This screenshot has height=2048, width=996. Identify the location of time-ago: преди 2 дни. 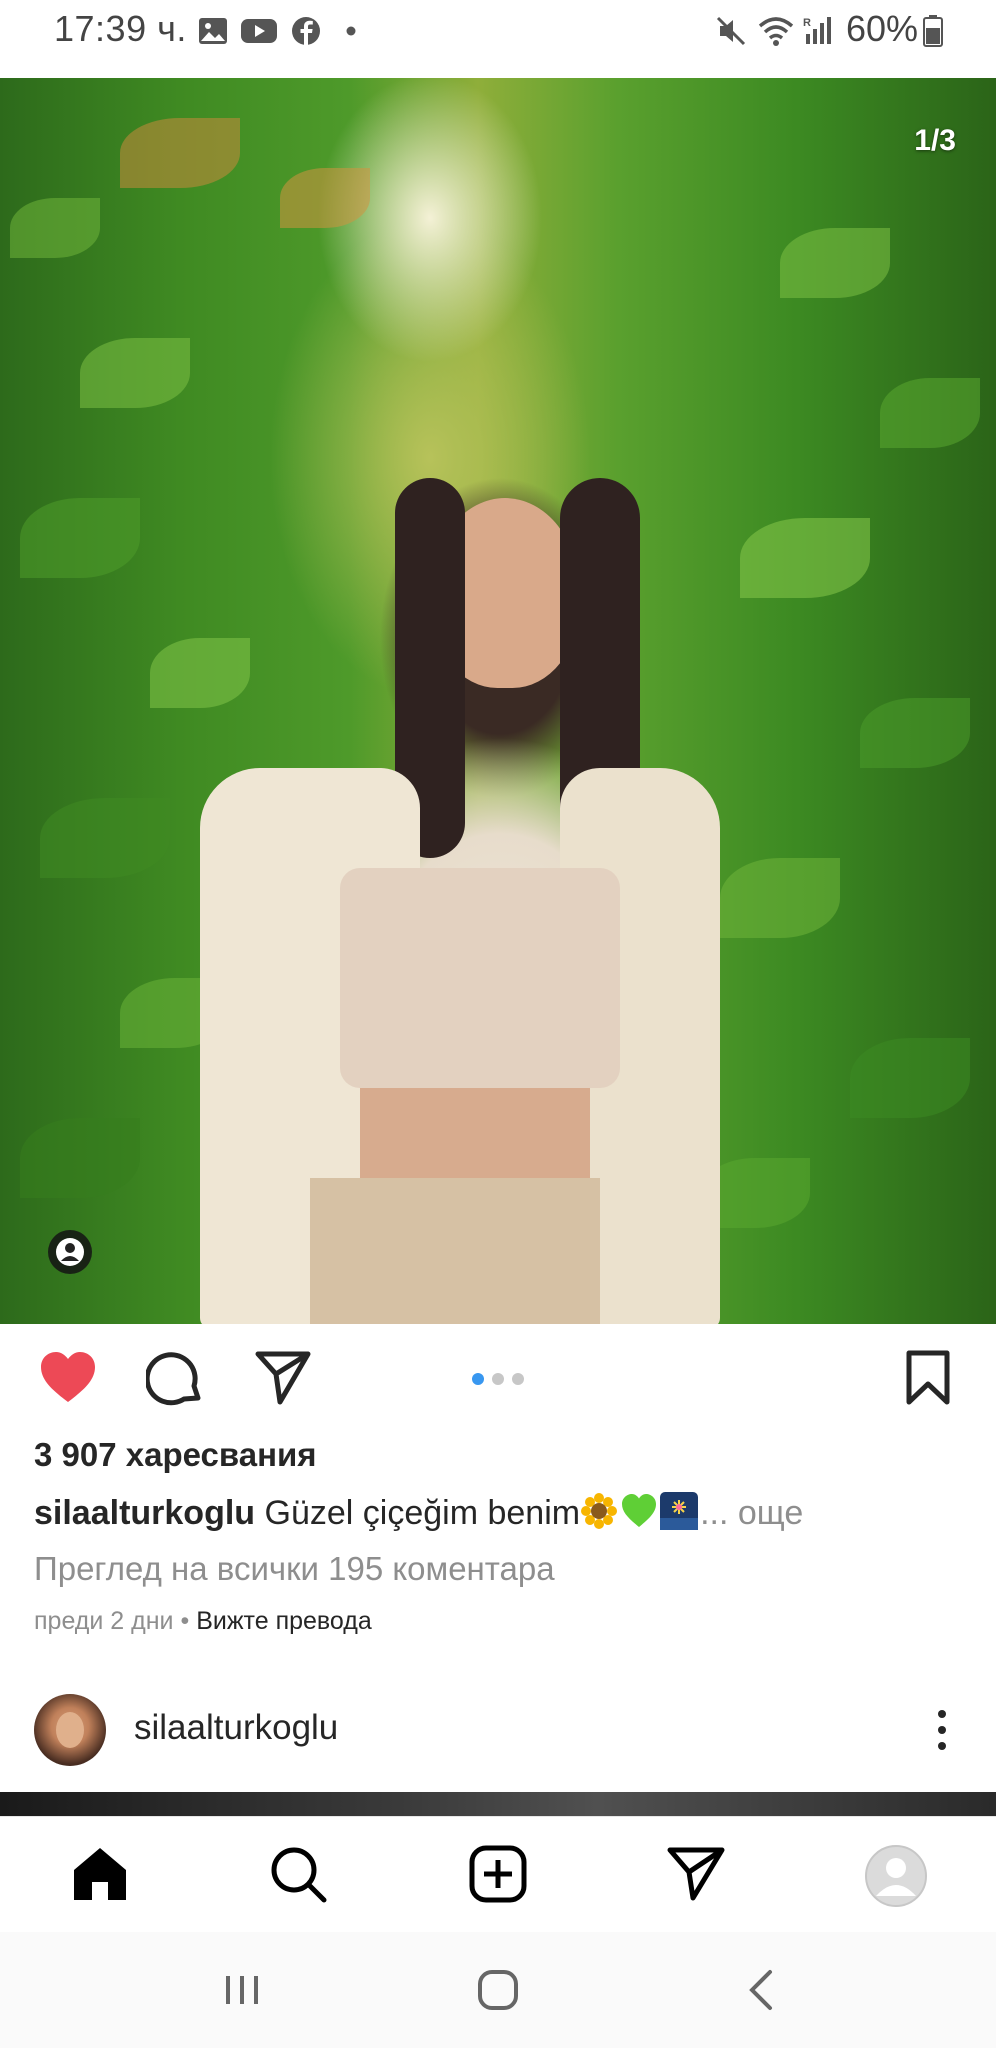
(104, 1621).